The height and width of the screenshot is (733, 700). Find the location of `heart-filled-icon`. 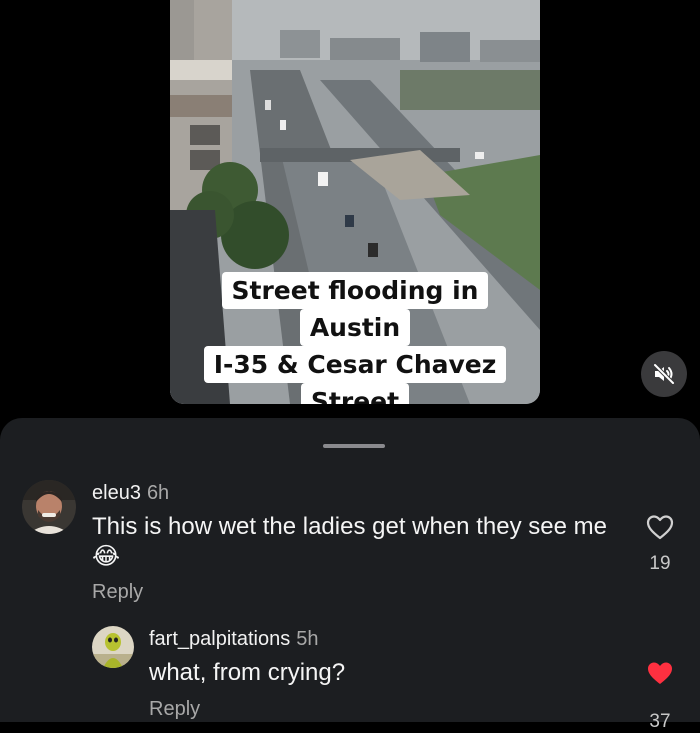

heart-filled-icon is located at coordinates (660, 673).